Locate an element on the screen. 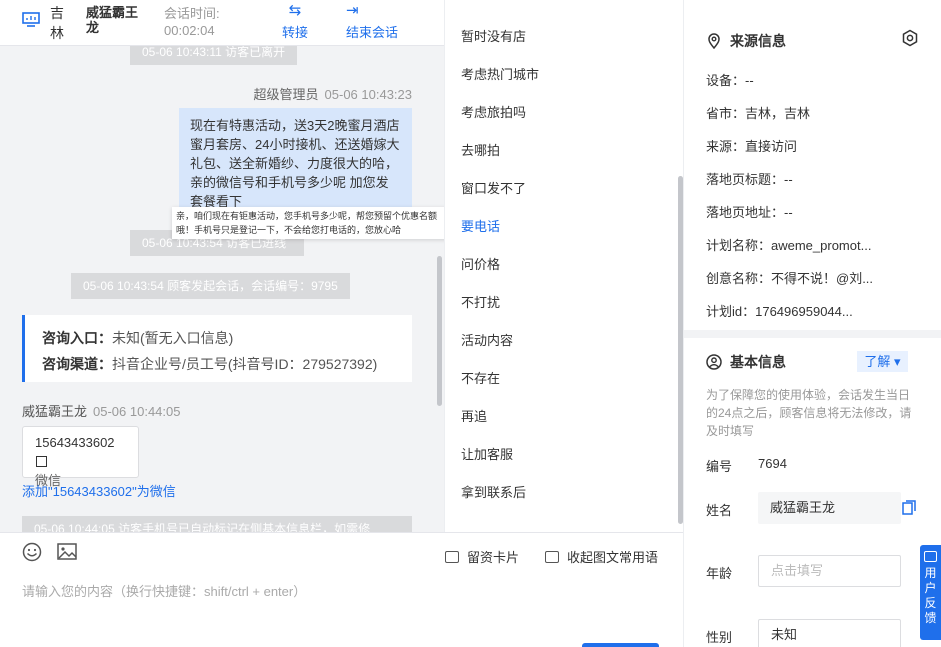  lead-card-button: 留资卡片 is located at coordinates (482, 556).